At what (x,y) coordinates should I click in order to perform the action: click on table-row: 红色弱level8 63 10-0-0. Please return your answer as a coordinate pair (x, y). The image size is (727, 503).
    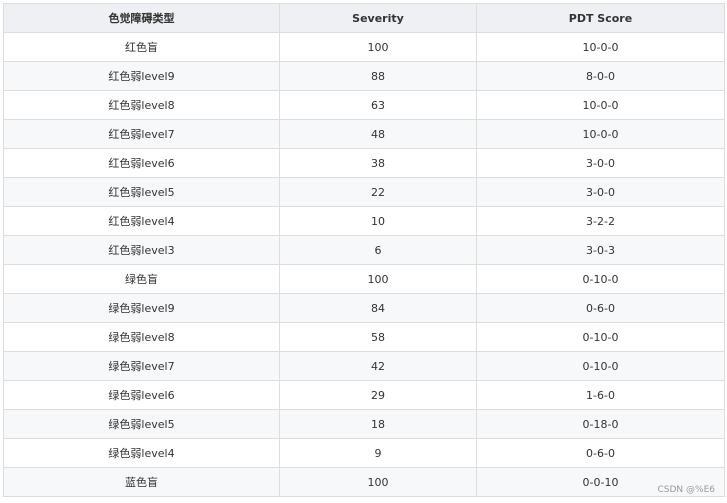
    Looking at the image, I should click on (364, 105).